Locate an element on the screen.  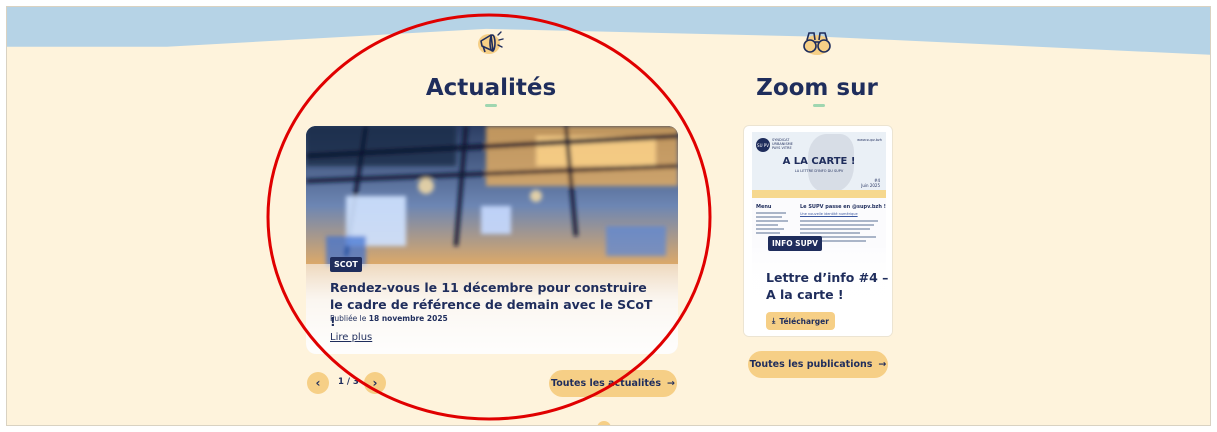
zoom-heading-underline is located at coordinates (819, 105).